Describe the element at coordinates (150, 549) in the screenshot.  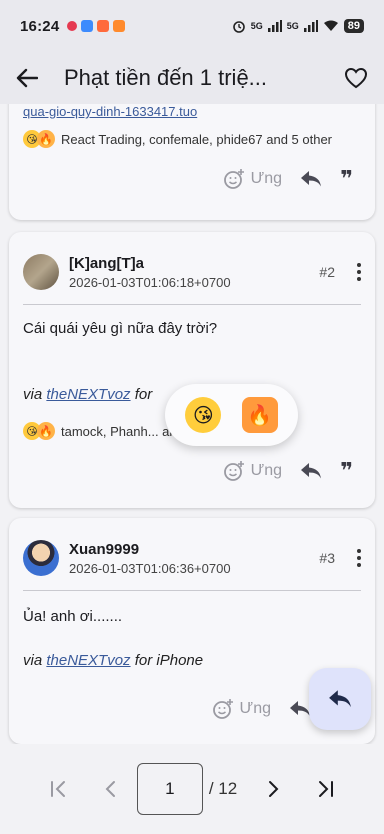
I see `username: Xuan9999` at that location.